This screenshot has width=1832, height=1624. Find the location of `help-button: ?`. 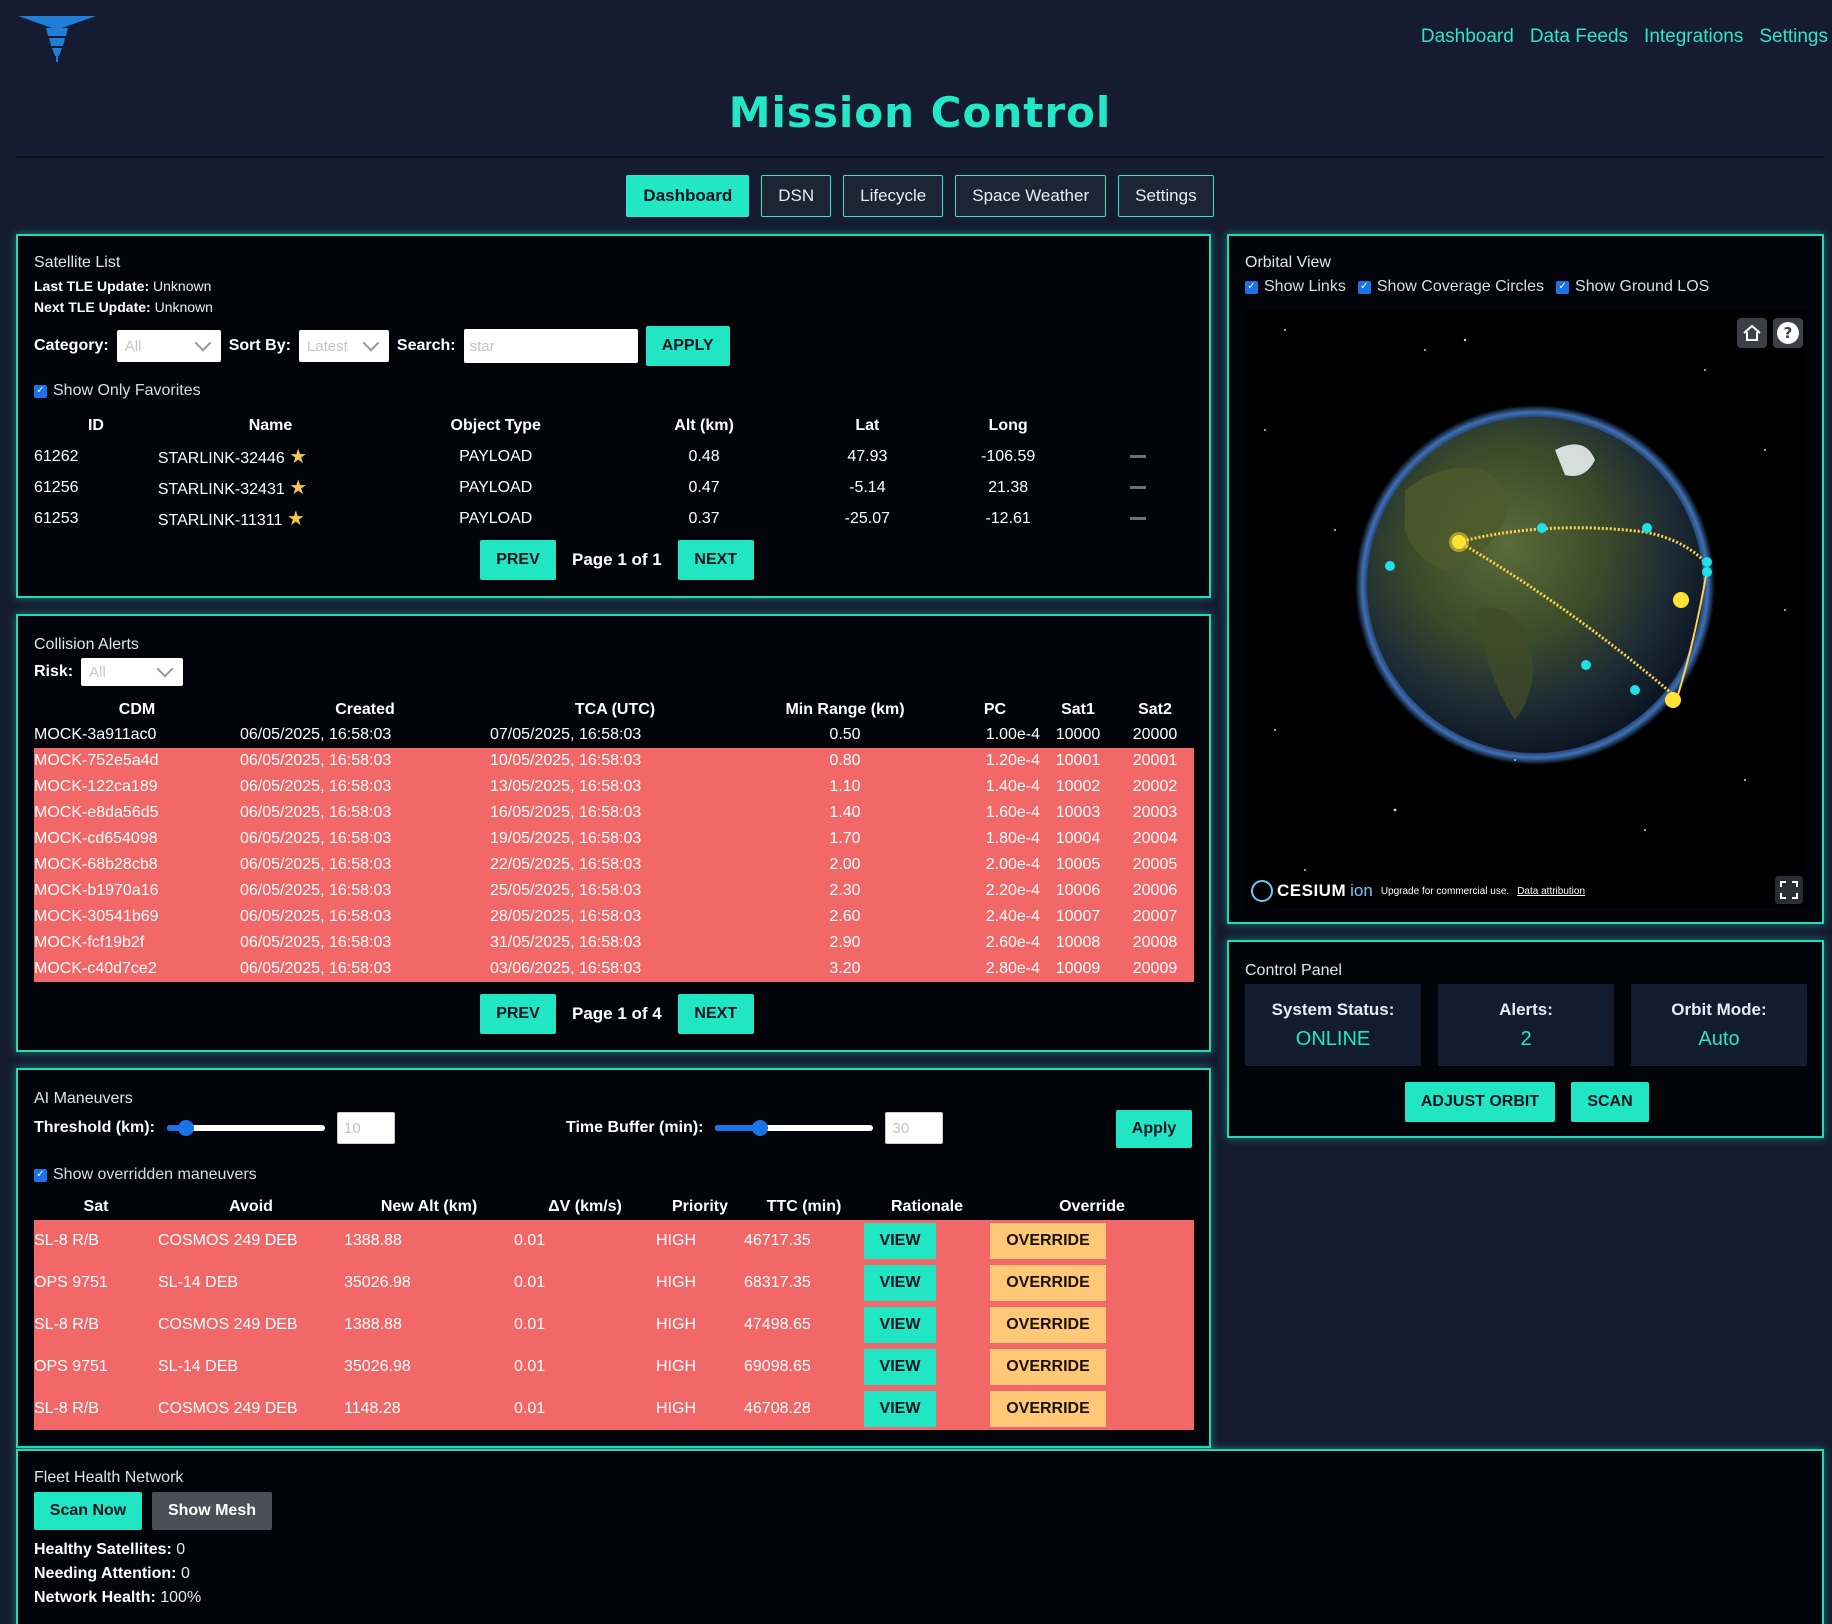

help-button: ? is located at coordinates (1788, 333).